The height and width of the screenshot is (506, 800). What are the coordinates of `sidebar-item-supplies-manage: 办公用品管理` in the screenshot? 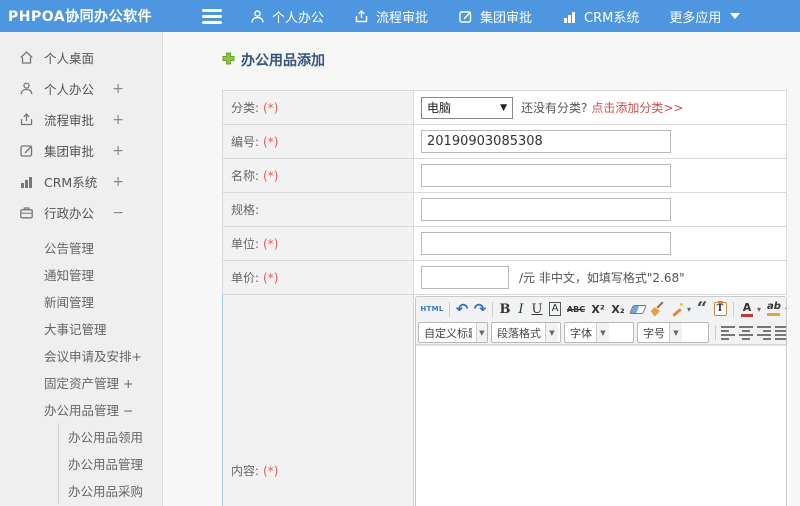 It's located at (110, 463).